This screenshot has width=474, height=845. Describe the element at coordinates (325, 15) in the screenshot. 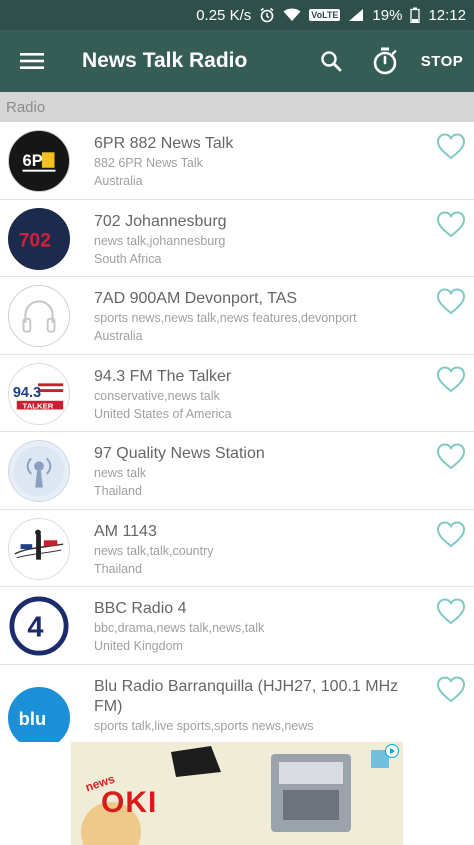

I see `volte-badge: VoLTE` at that location.